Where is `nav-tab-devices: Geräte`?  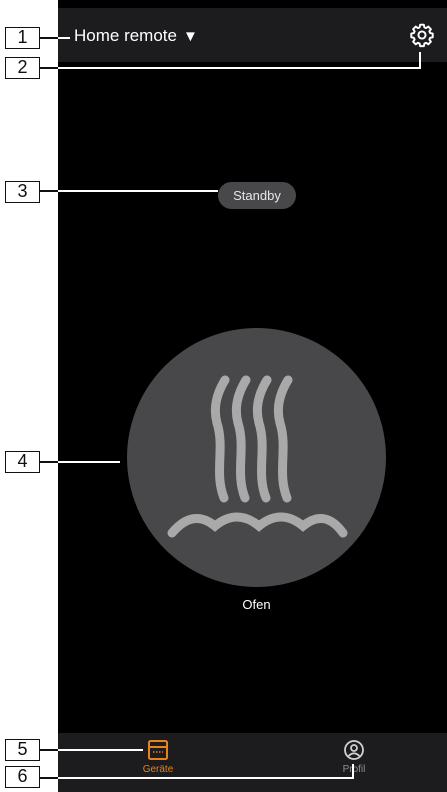
nav-tab-devices: Geräte is located at coordinates (158, 757).